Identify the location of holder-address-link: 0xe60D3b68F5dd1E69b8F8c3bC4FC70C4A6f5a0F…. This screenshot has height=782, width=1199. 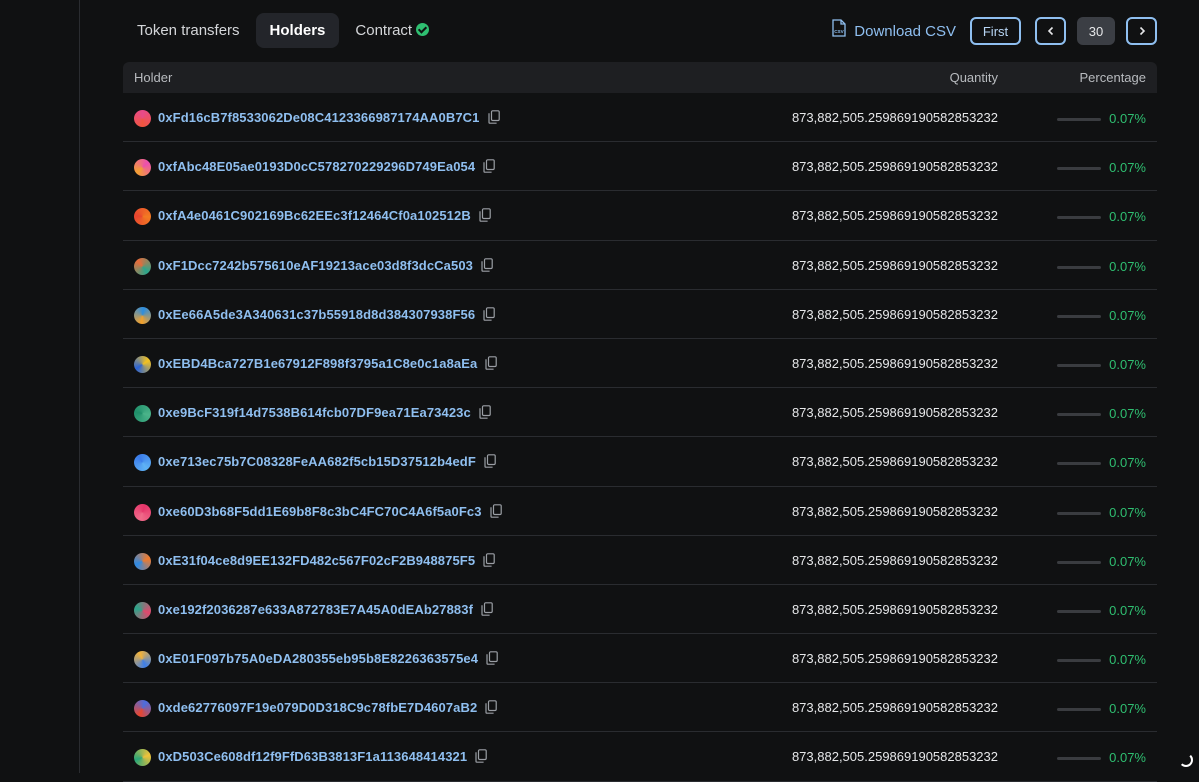
(330, 511).